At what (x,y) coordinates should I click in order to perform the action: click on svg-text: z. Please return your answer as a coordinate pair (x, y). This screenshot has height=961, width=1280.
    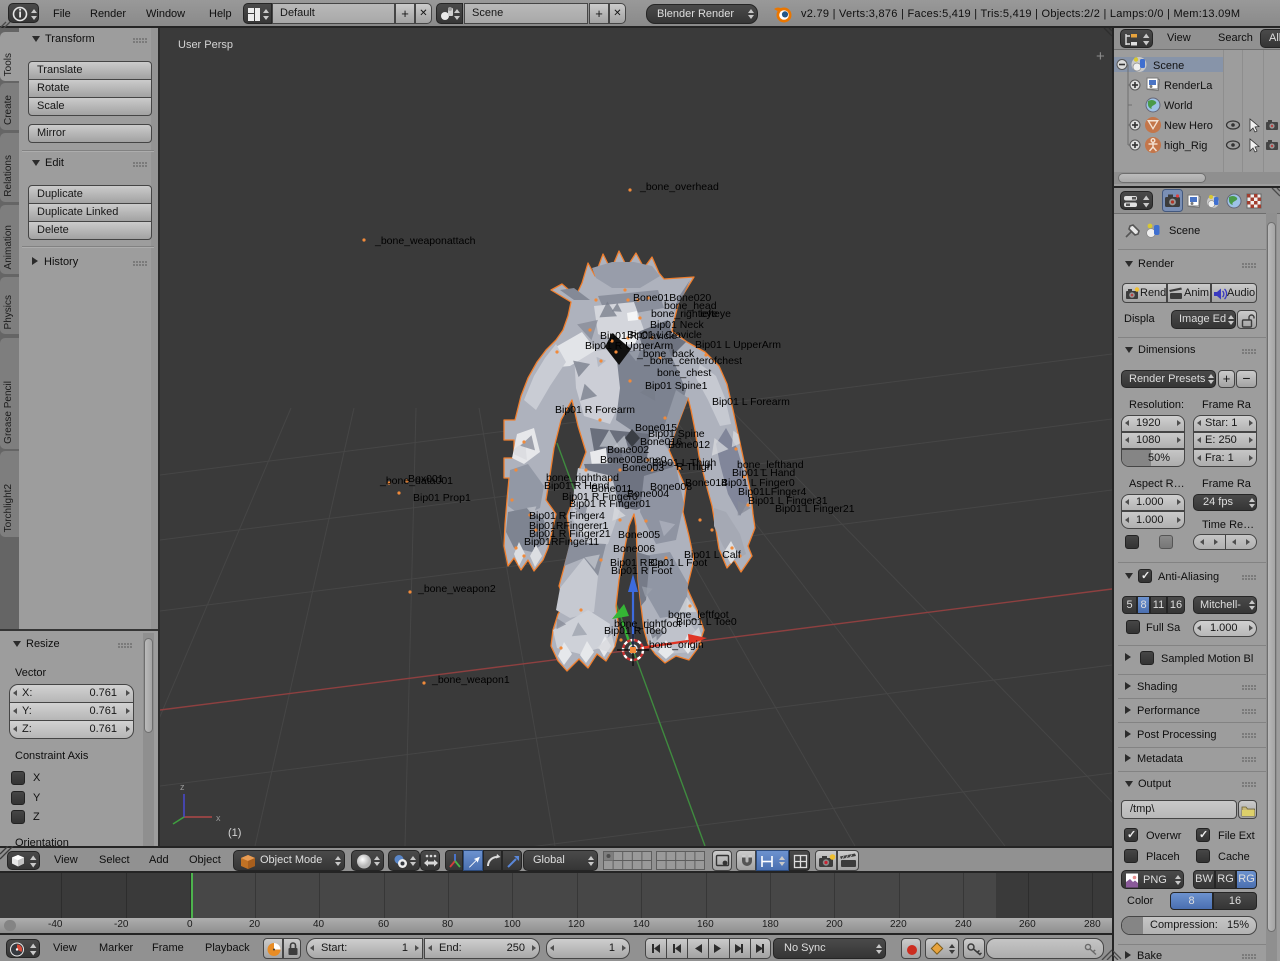
    Looking at the image, I should click on (182, 787).